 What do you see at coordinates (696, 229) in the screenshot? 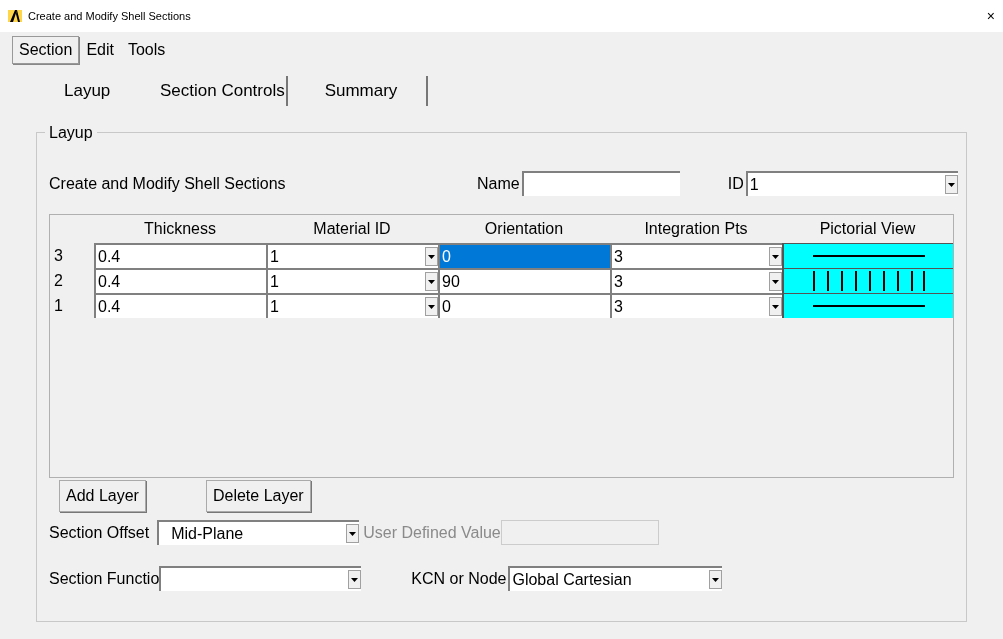
I see `column-header: Integration Pts` at bounding box center [696, 229].